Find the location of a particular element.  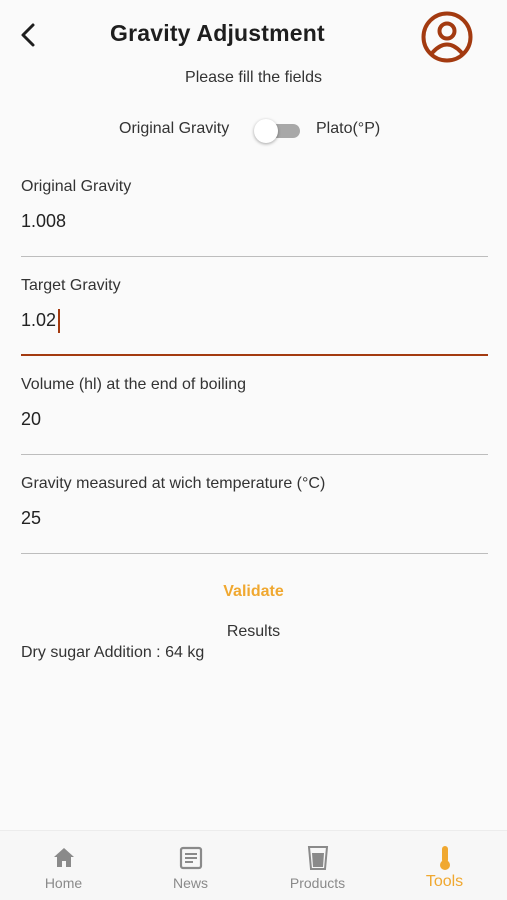

target-gravity-field: Target Gravity is located at coordinates (254, 317).